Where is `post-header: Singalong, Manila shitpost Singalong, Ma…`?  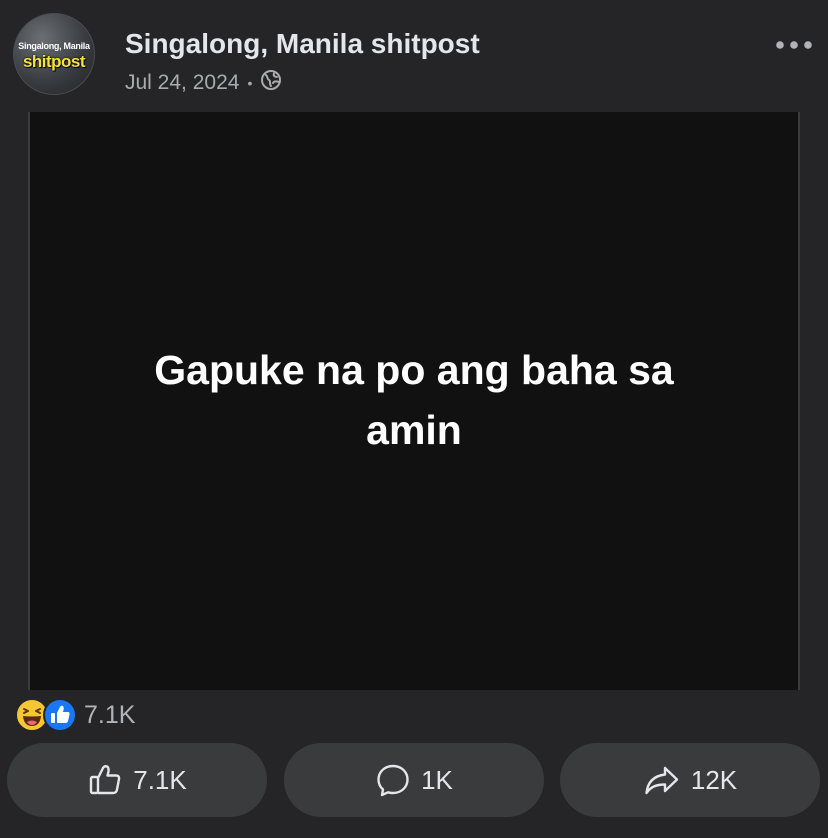 post-header: Singalong, Manila shitpost Singalong, Ma… is located at coordinates (414, 56).